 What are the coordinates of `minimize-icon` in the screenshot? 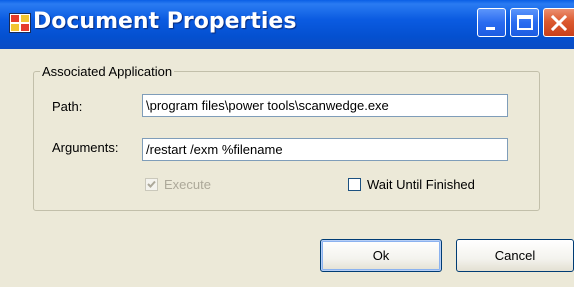 It's located at (490, 28).